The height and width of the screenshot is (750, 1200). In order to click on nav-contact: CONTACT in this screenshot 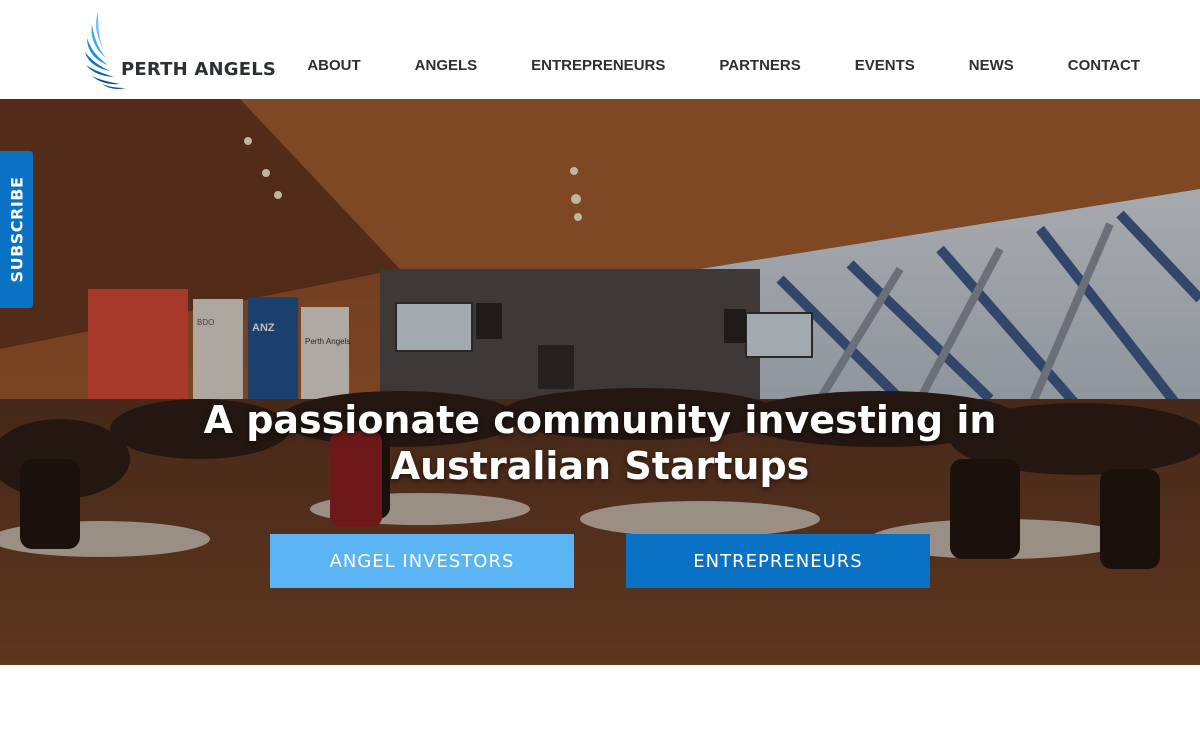, I will do `click(1104, 65)`.